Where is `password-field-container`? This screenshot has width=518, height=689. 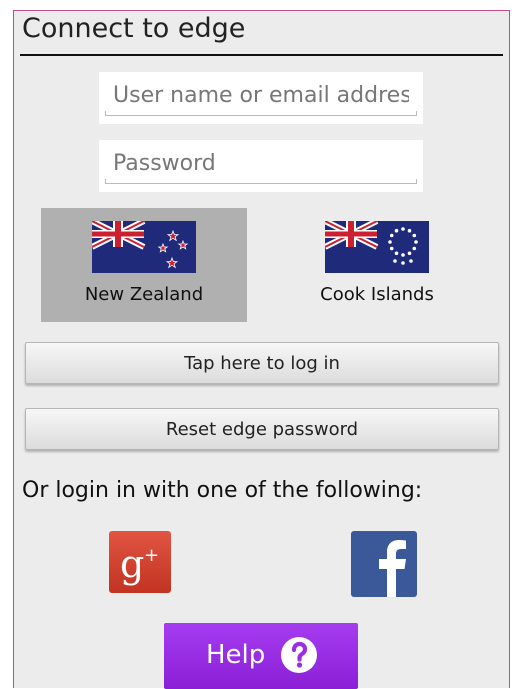
password-field-container is located at coordinates (261, 166).